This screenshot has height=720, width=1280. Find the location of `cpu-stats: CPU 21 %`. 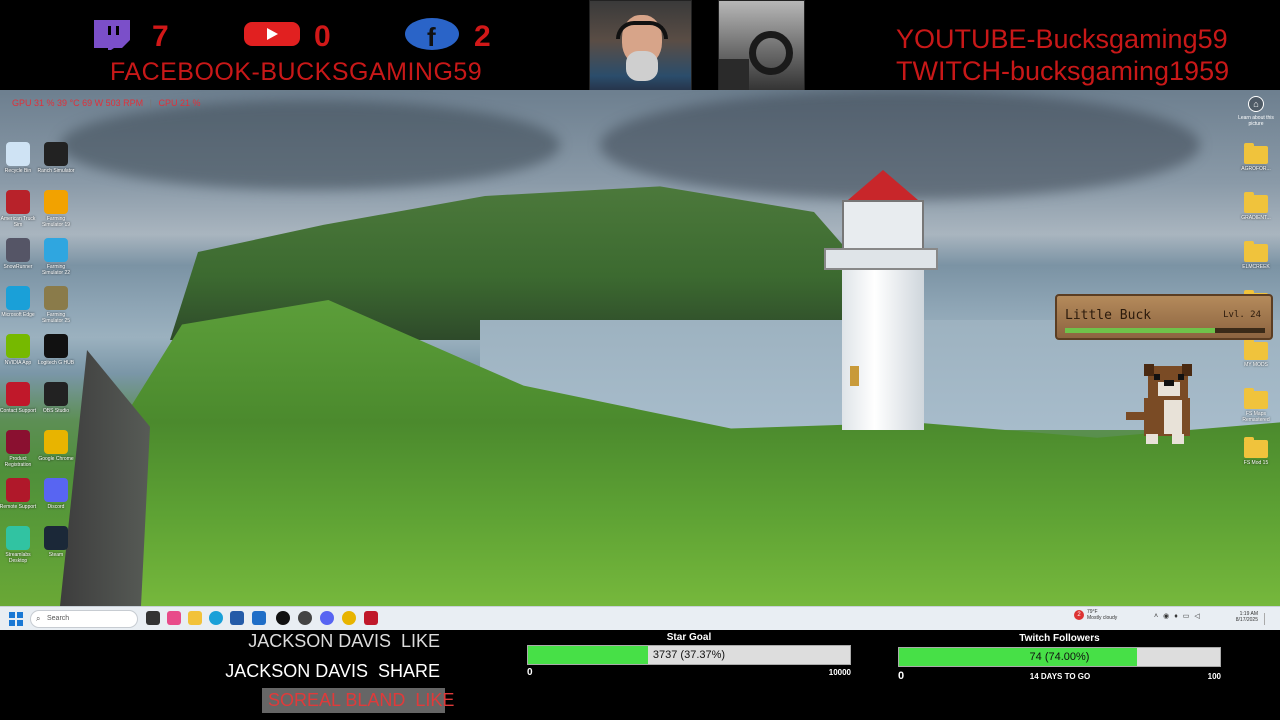

cpu-stats: CPU 21 % is located at coordinates (179, 103).